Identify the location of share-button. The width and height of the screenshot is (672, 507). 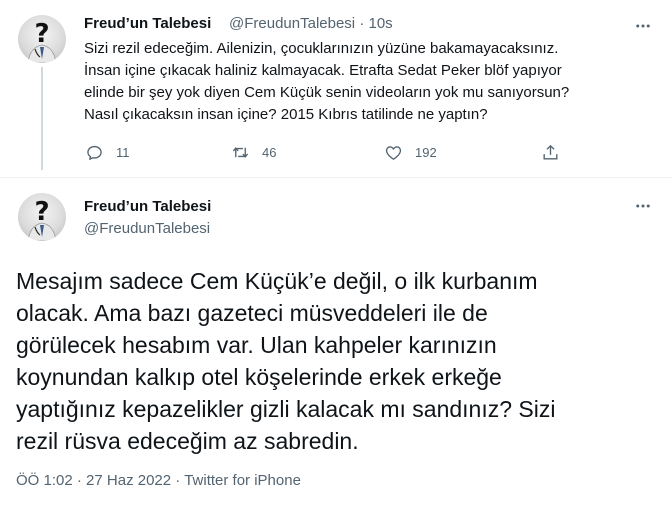
(556, 152).